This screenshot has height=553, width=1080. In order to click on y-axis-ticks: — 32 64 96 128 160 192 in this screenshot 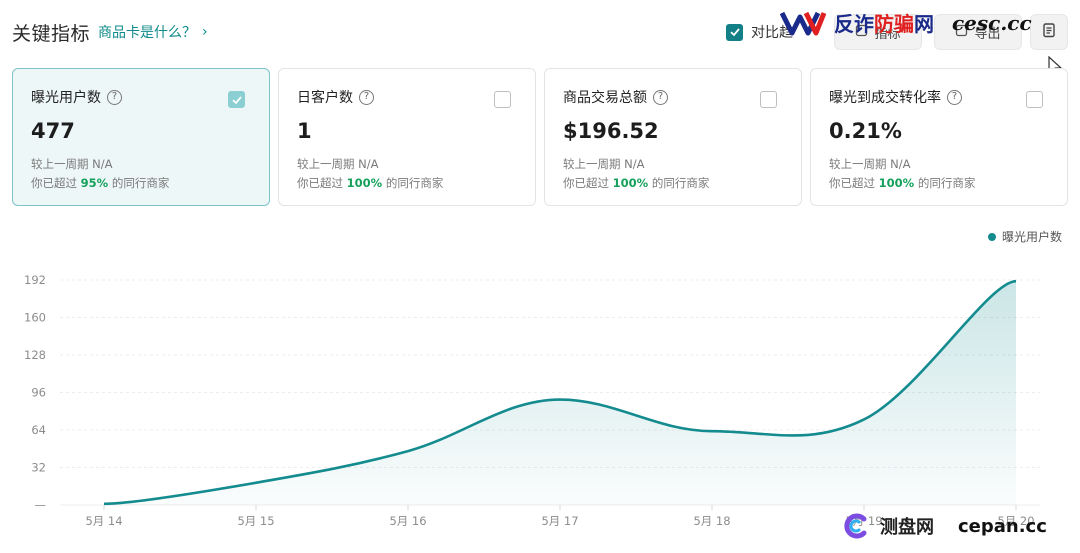, I will do `click(35, 392)`.